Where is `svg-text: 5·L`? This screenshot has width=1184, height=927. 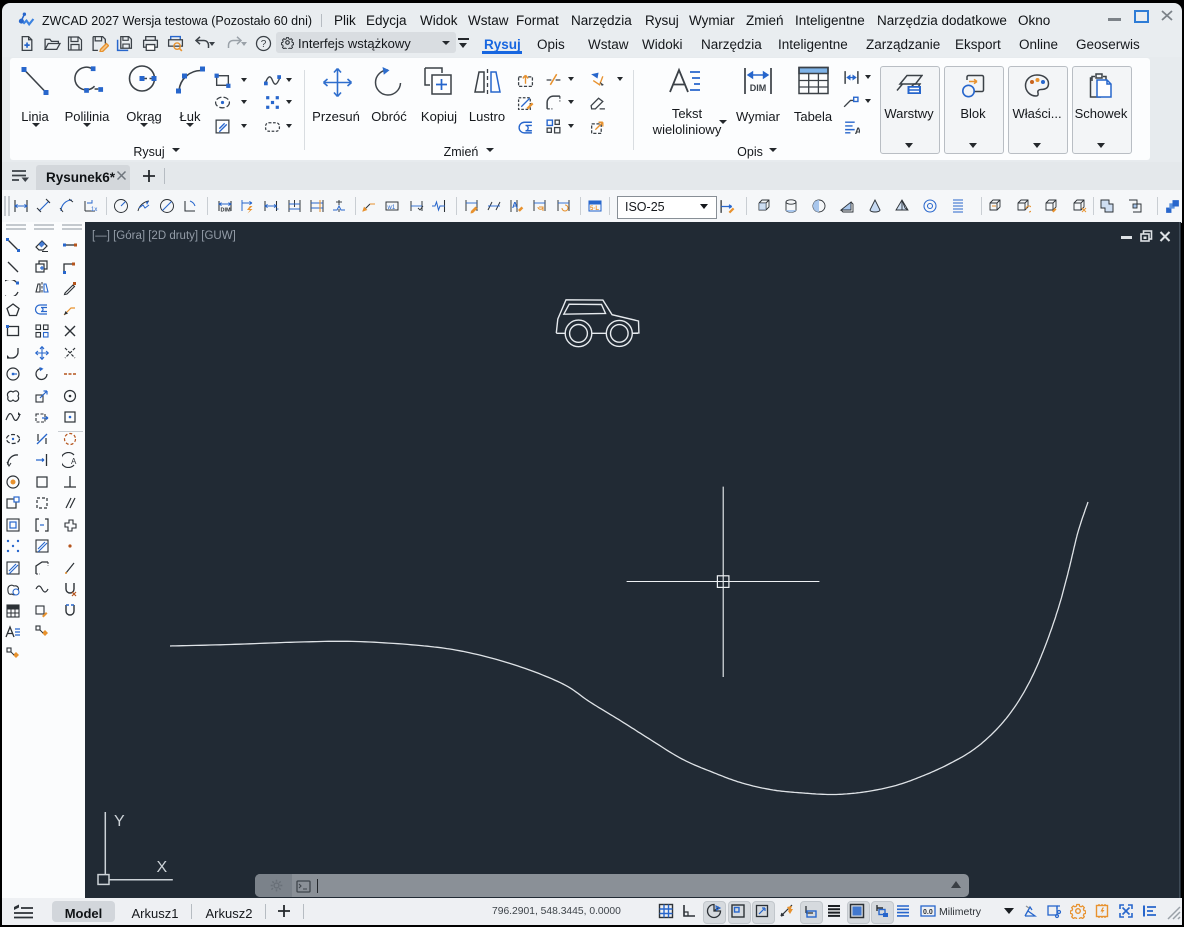 svg-text: 5·L is located at coordinates (594, 209).